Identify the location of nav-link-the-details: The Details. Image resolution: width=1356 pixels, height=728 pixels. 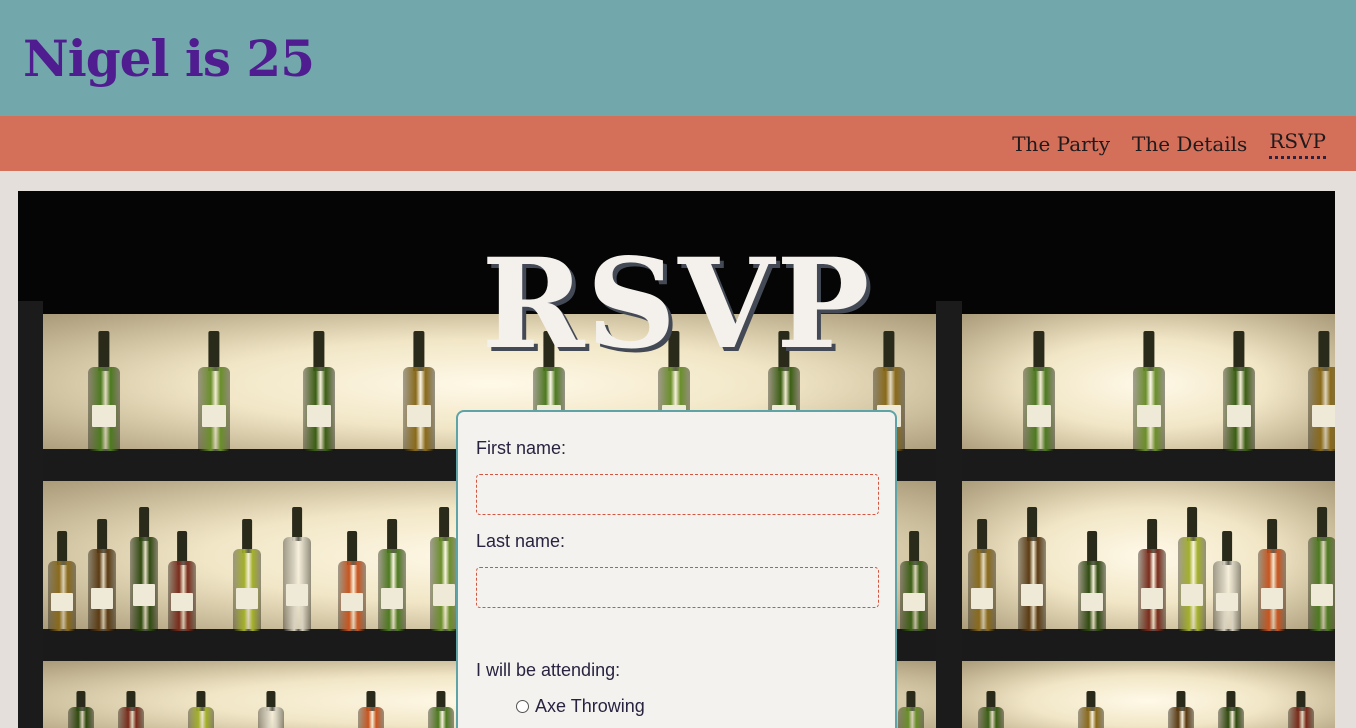
(1189, 144).